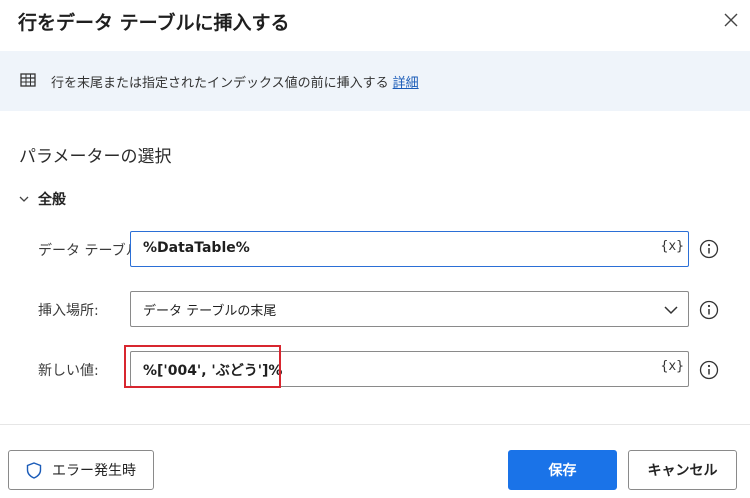  I want to click on insert-location-value: データ テーブルの末尾, so click(210, 311).